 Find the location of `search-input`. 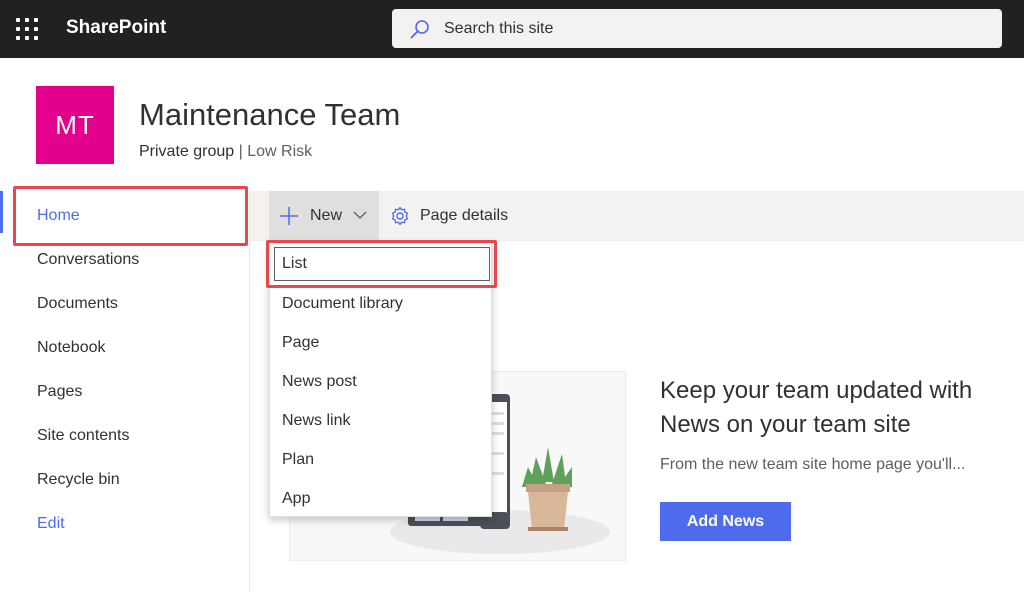

search-input is located at coordinates (714, 28).